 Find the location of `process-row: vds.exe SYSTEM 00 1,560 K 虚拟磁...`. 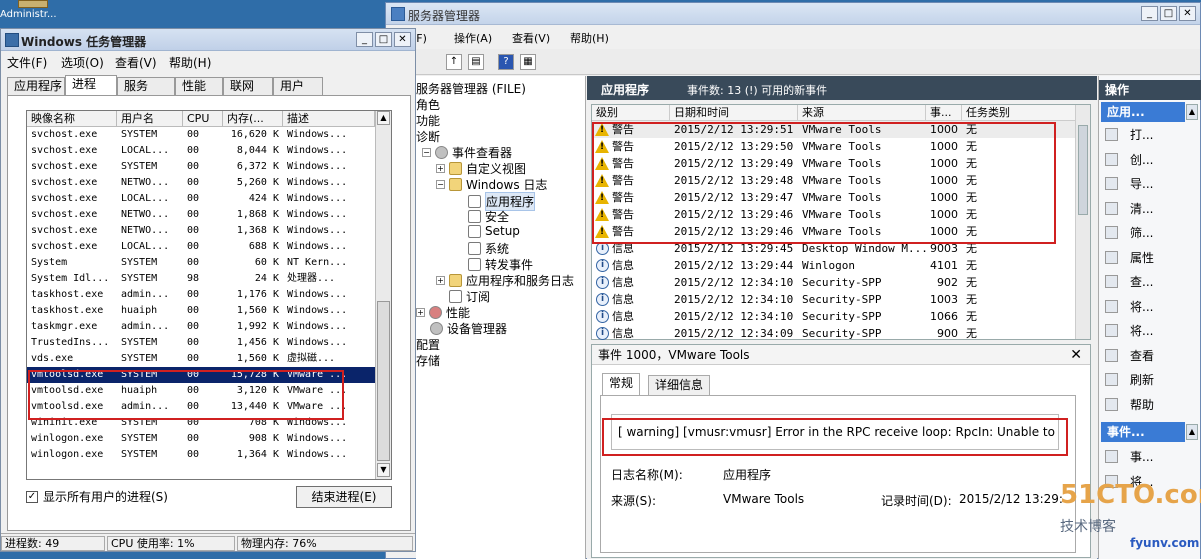

process-row: vds.exe SYSTEM 00 1,560 K 虚拟磁... is located at coordinates (201, 359).